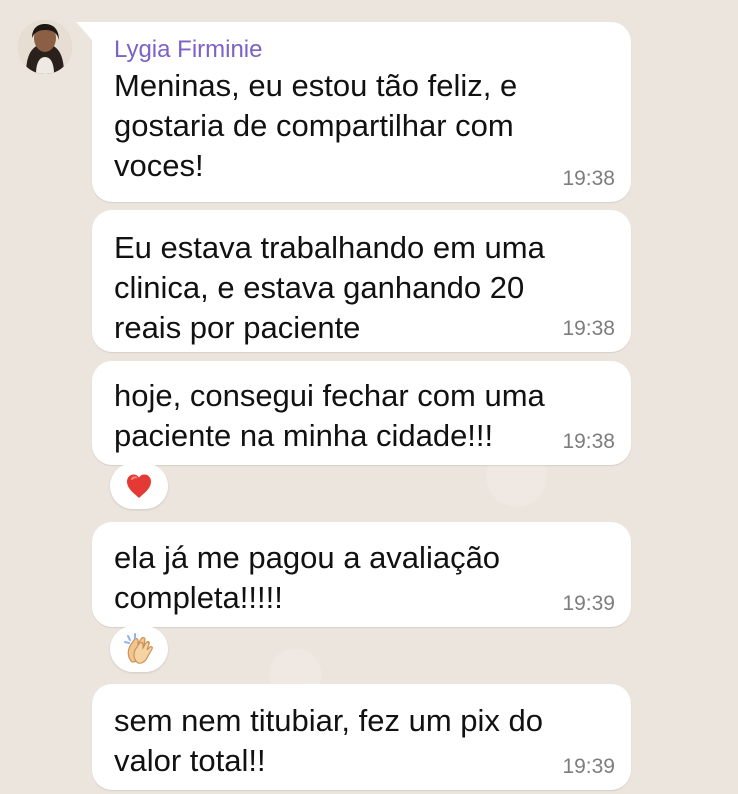 The height and width of the screenshot is (794, 738). I want to click on avatar, so click(45, 47).